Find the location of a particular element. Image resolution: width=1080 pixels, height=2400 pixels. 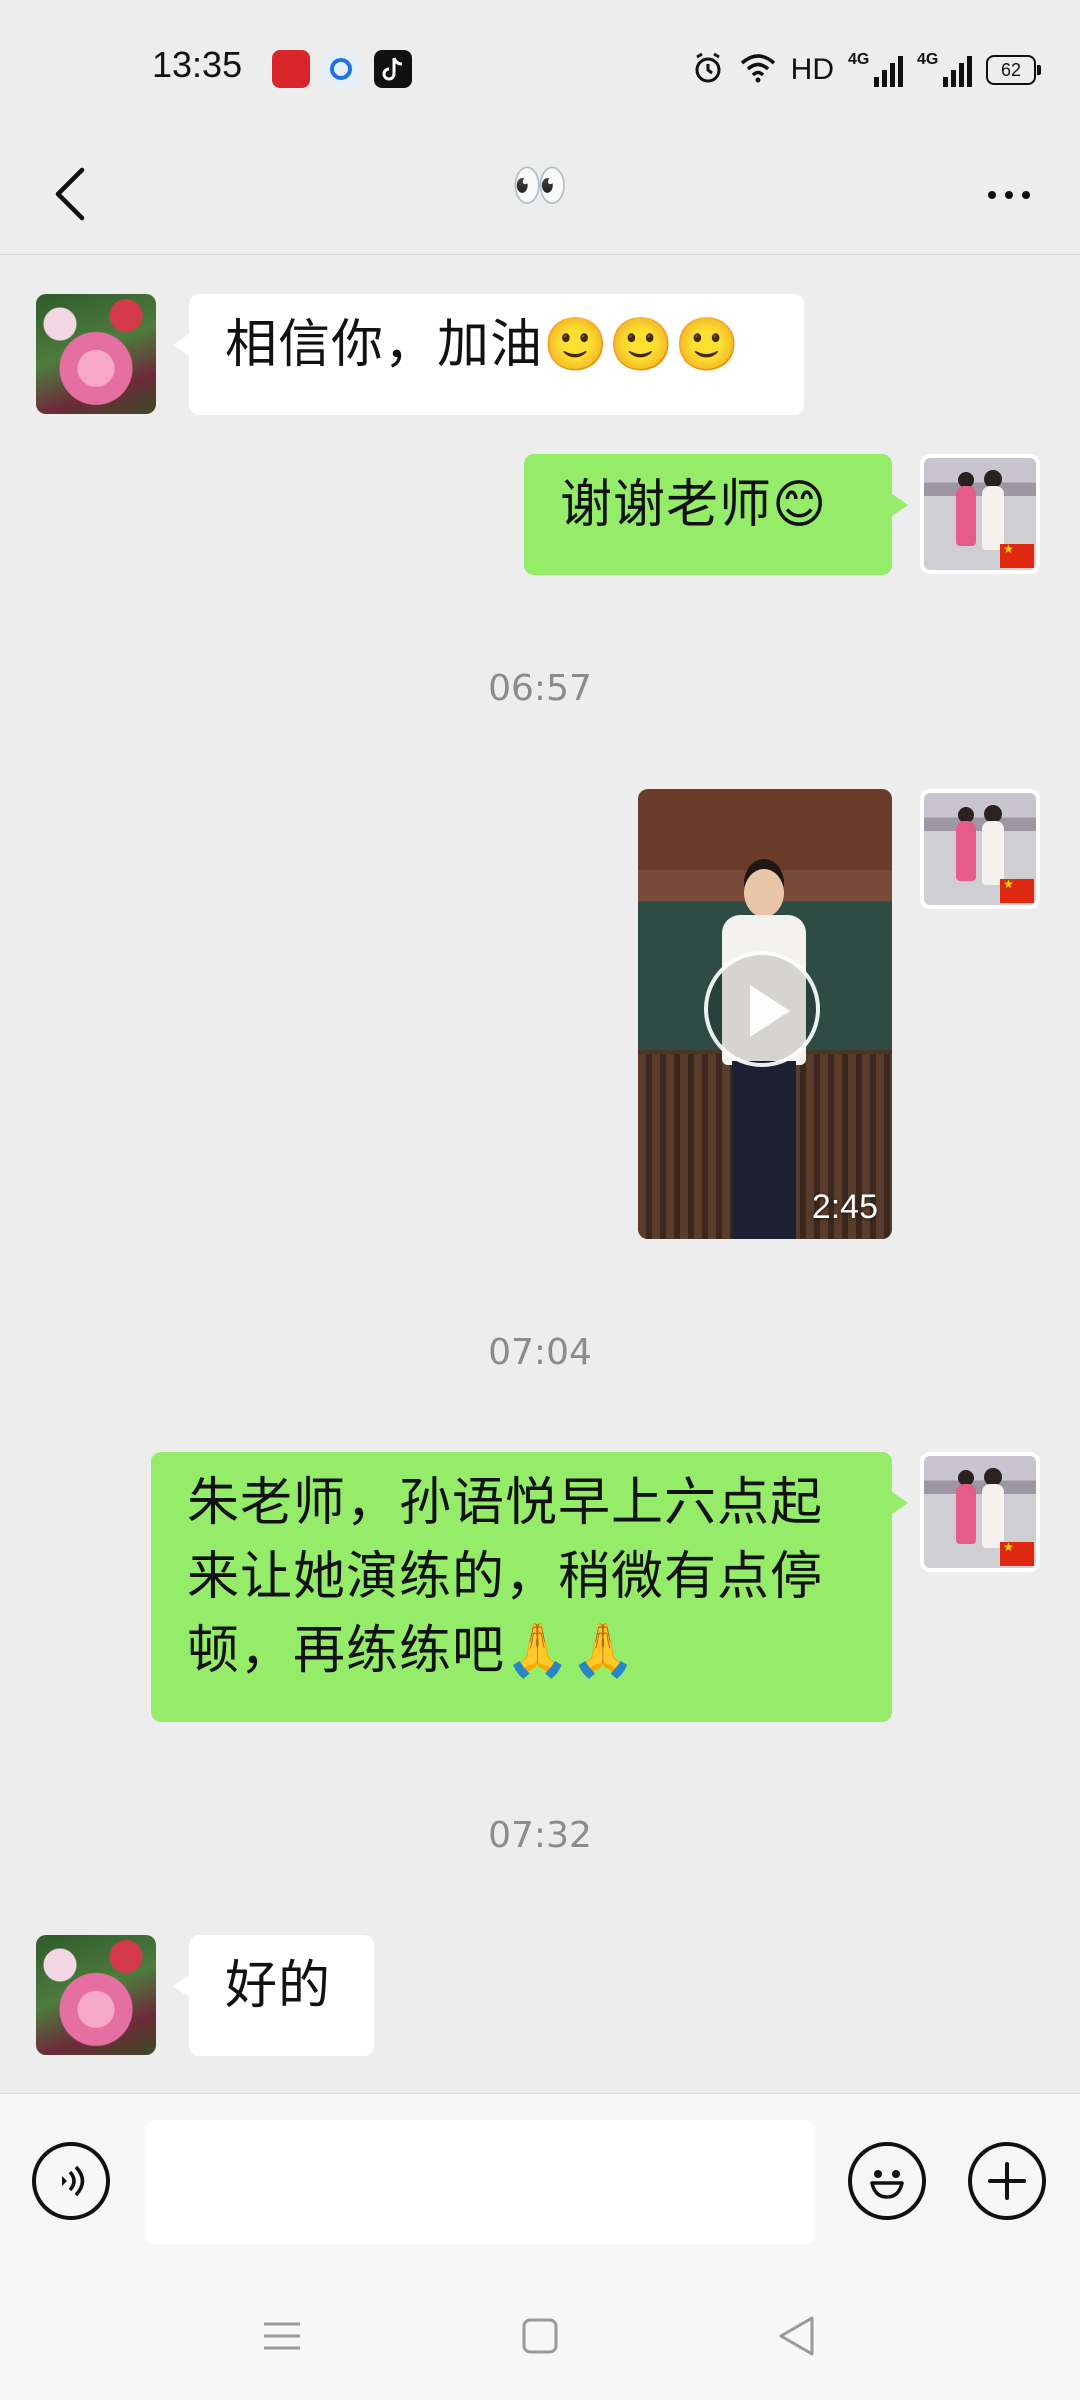

menu-button is located at coordinates (282, 2336).